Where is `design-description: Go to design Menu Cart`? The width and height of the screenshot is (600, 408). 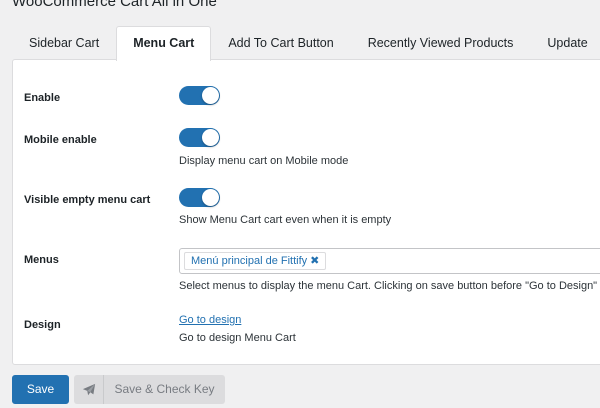 design-description: Go to design Menu Cart is located at coordinates (237, 338).